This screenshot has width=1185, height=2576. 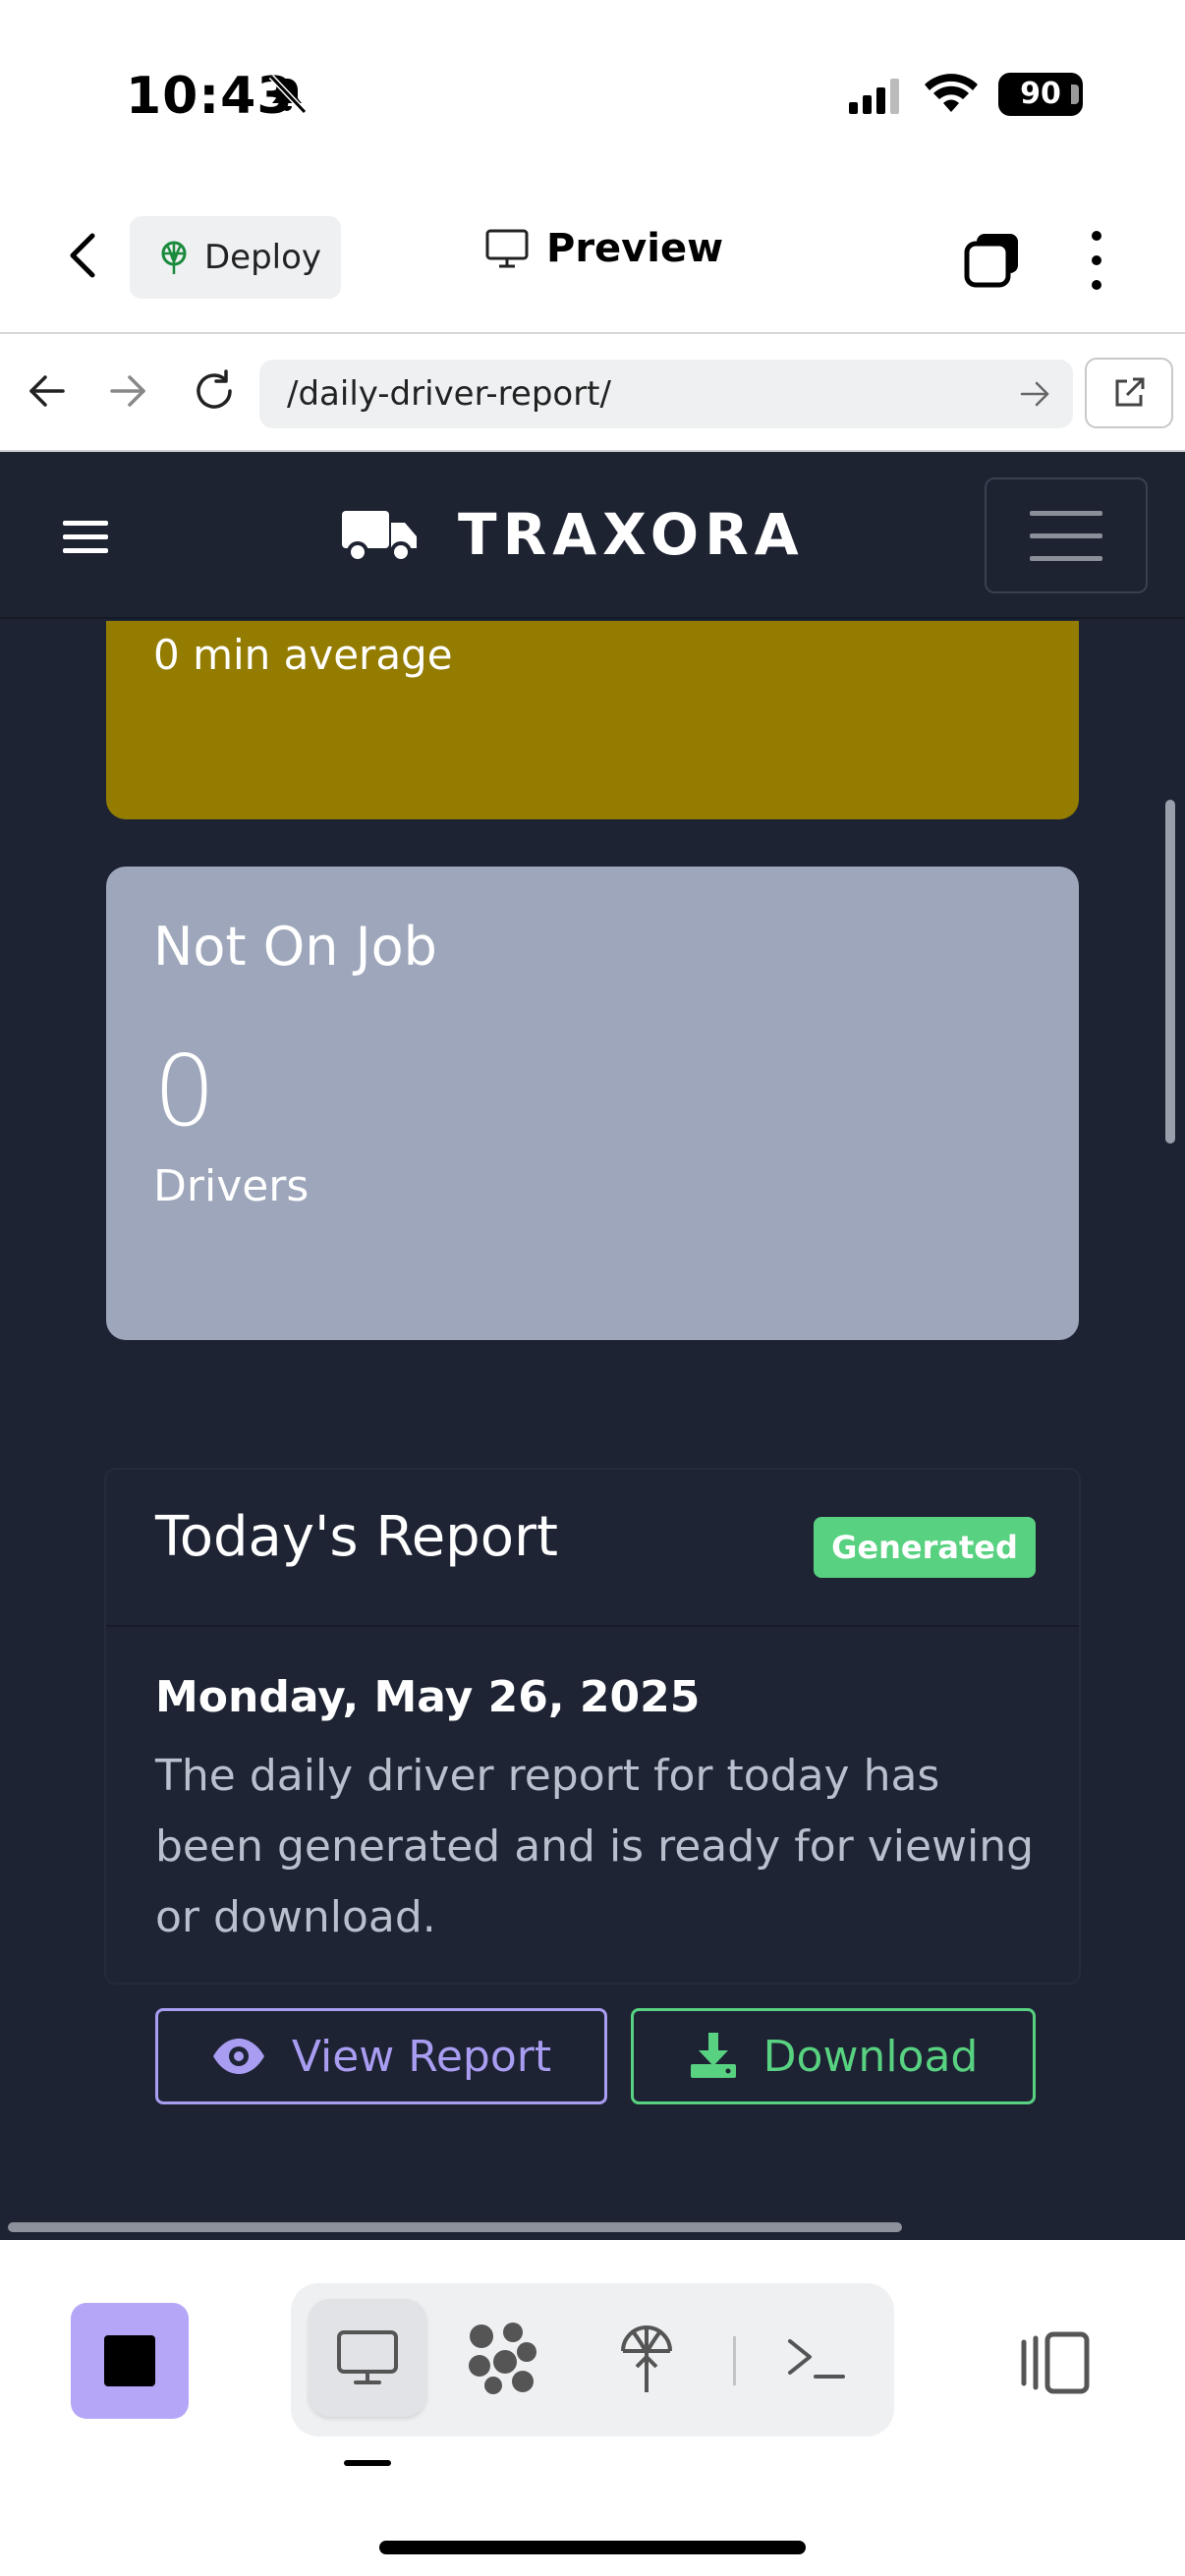 I want to click on preview-title: Preview, so click(x=604, y=248).